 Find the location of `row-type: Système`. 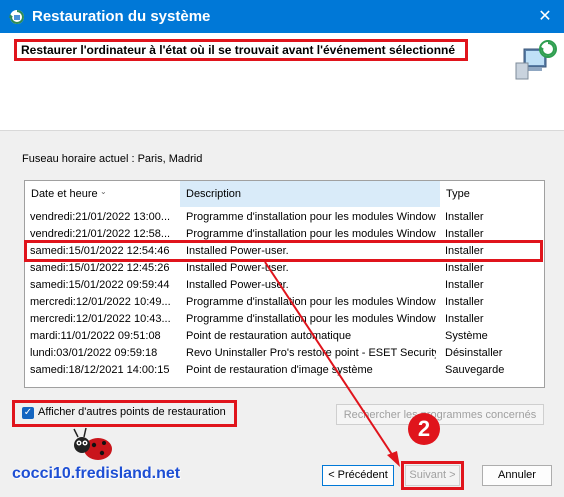

row-type: Système is located at coordinates (466, 336).